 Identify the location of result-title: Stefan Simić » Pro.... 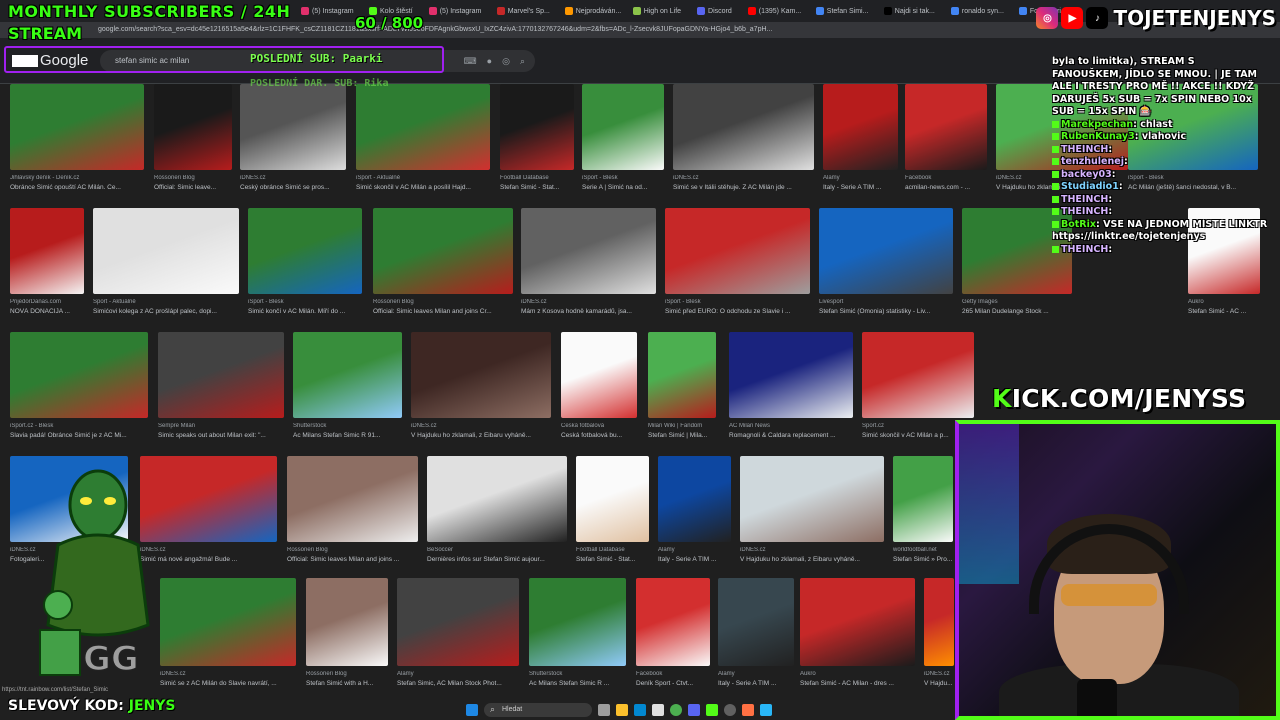
(923, 559).